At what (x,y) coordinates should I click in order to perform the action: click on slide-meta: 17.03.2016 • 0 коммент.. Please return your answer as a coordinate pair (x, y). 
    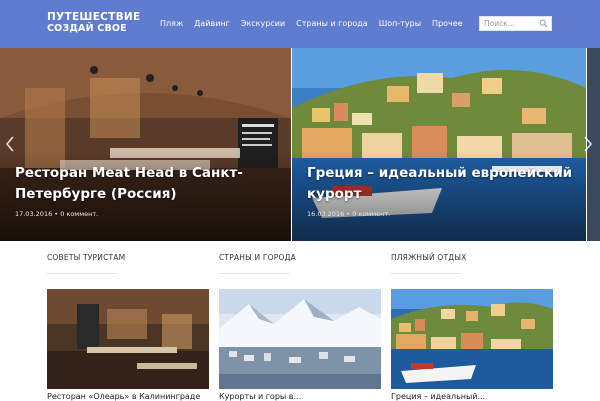
    Looking at the image, I should click on (57, 214).